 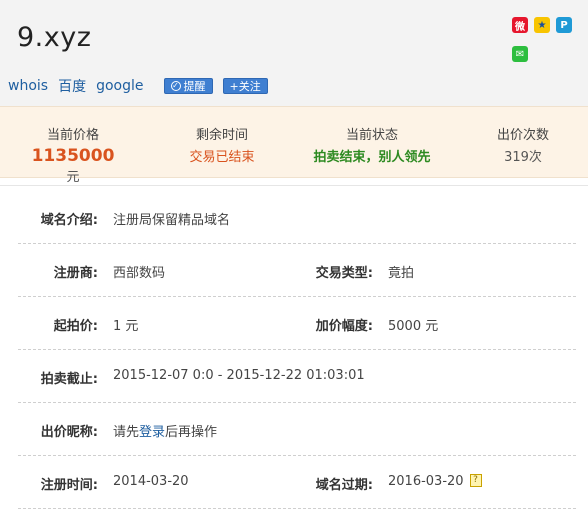 I want to click on intro-label: 域名介绍:, so click(x=69, y=220).